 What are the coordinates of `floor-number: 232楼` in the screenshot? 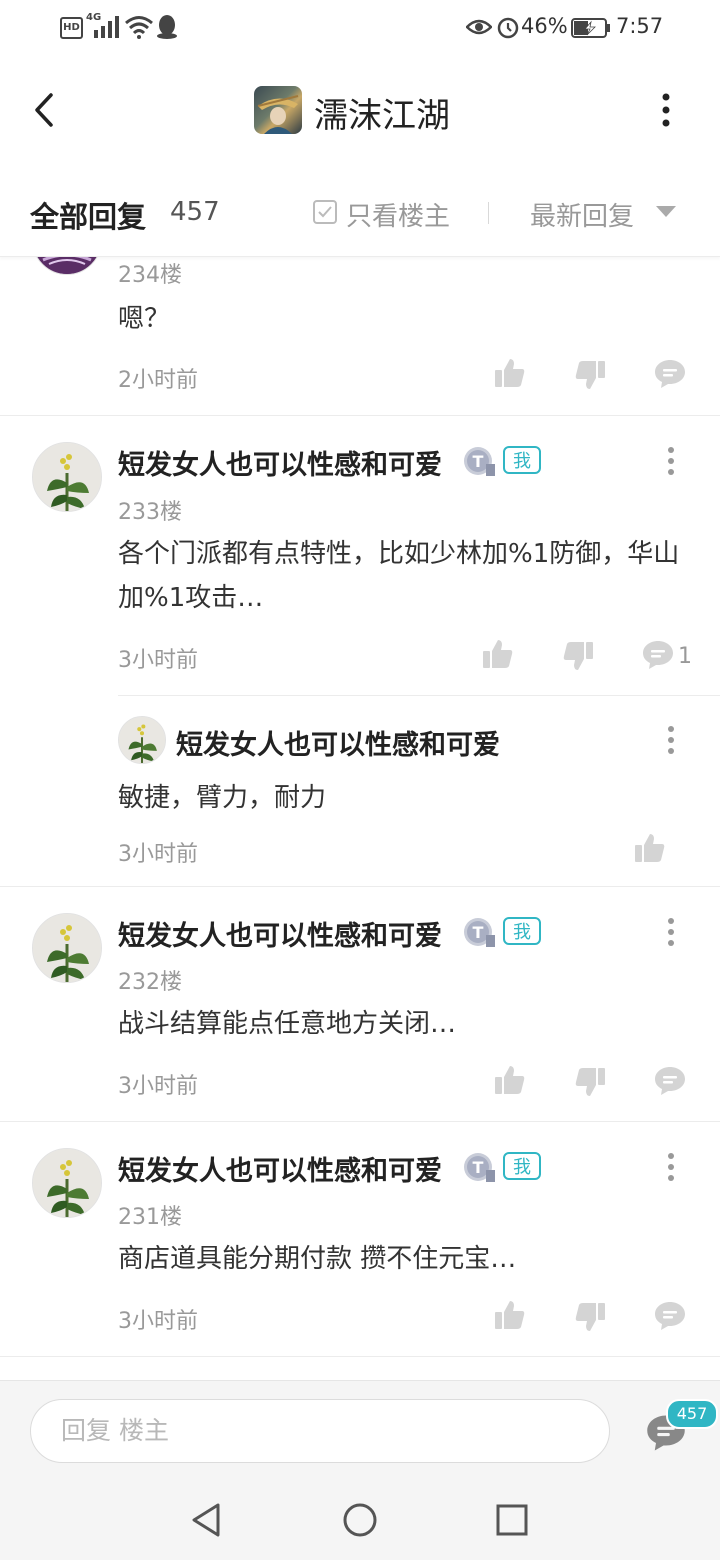 It's located at (150, 982).